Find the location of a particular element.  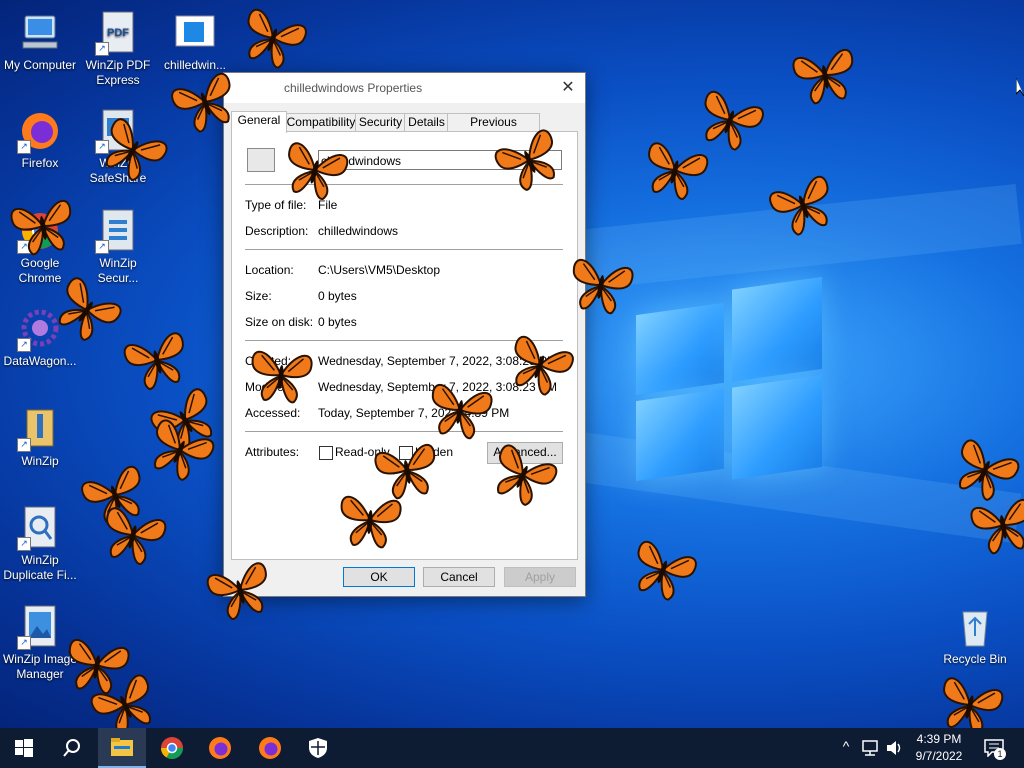

volume-icon is located at coordinates (895, 748).